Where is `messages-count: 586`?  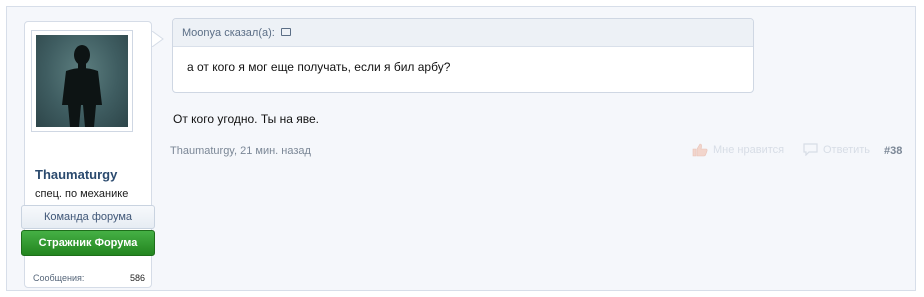 messages-count: 586 is located at coordinates (137, 278).